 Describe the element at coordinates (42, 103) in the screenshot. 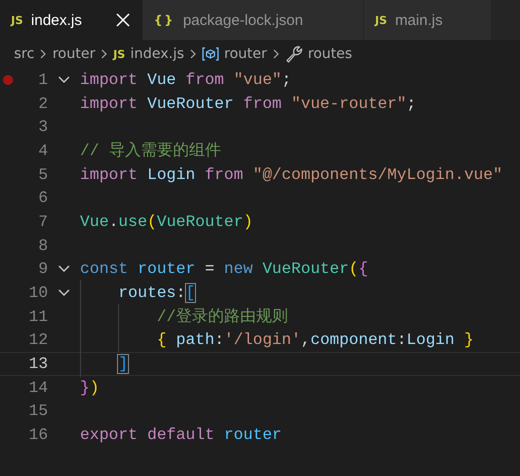

I see `line-number: 2` at that location.